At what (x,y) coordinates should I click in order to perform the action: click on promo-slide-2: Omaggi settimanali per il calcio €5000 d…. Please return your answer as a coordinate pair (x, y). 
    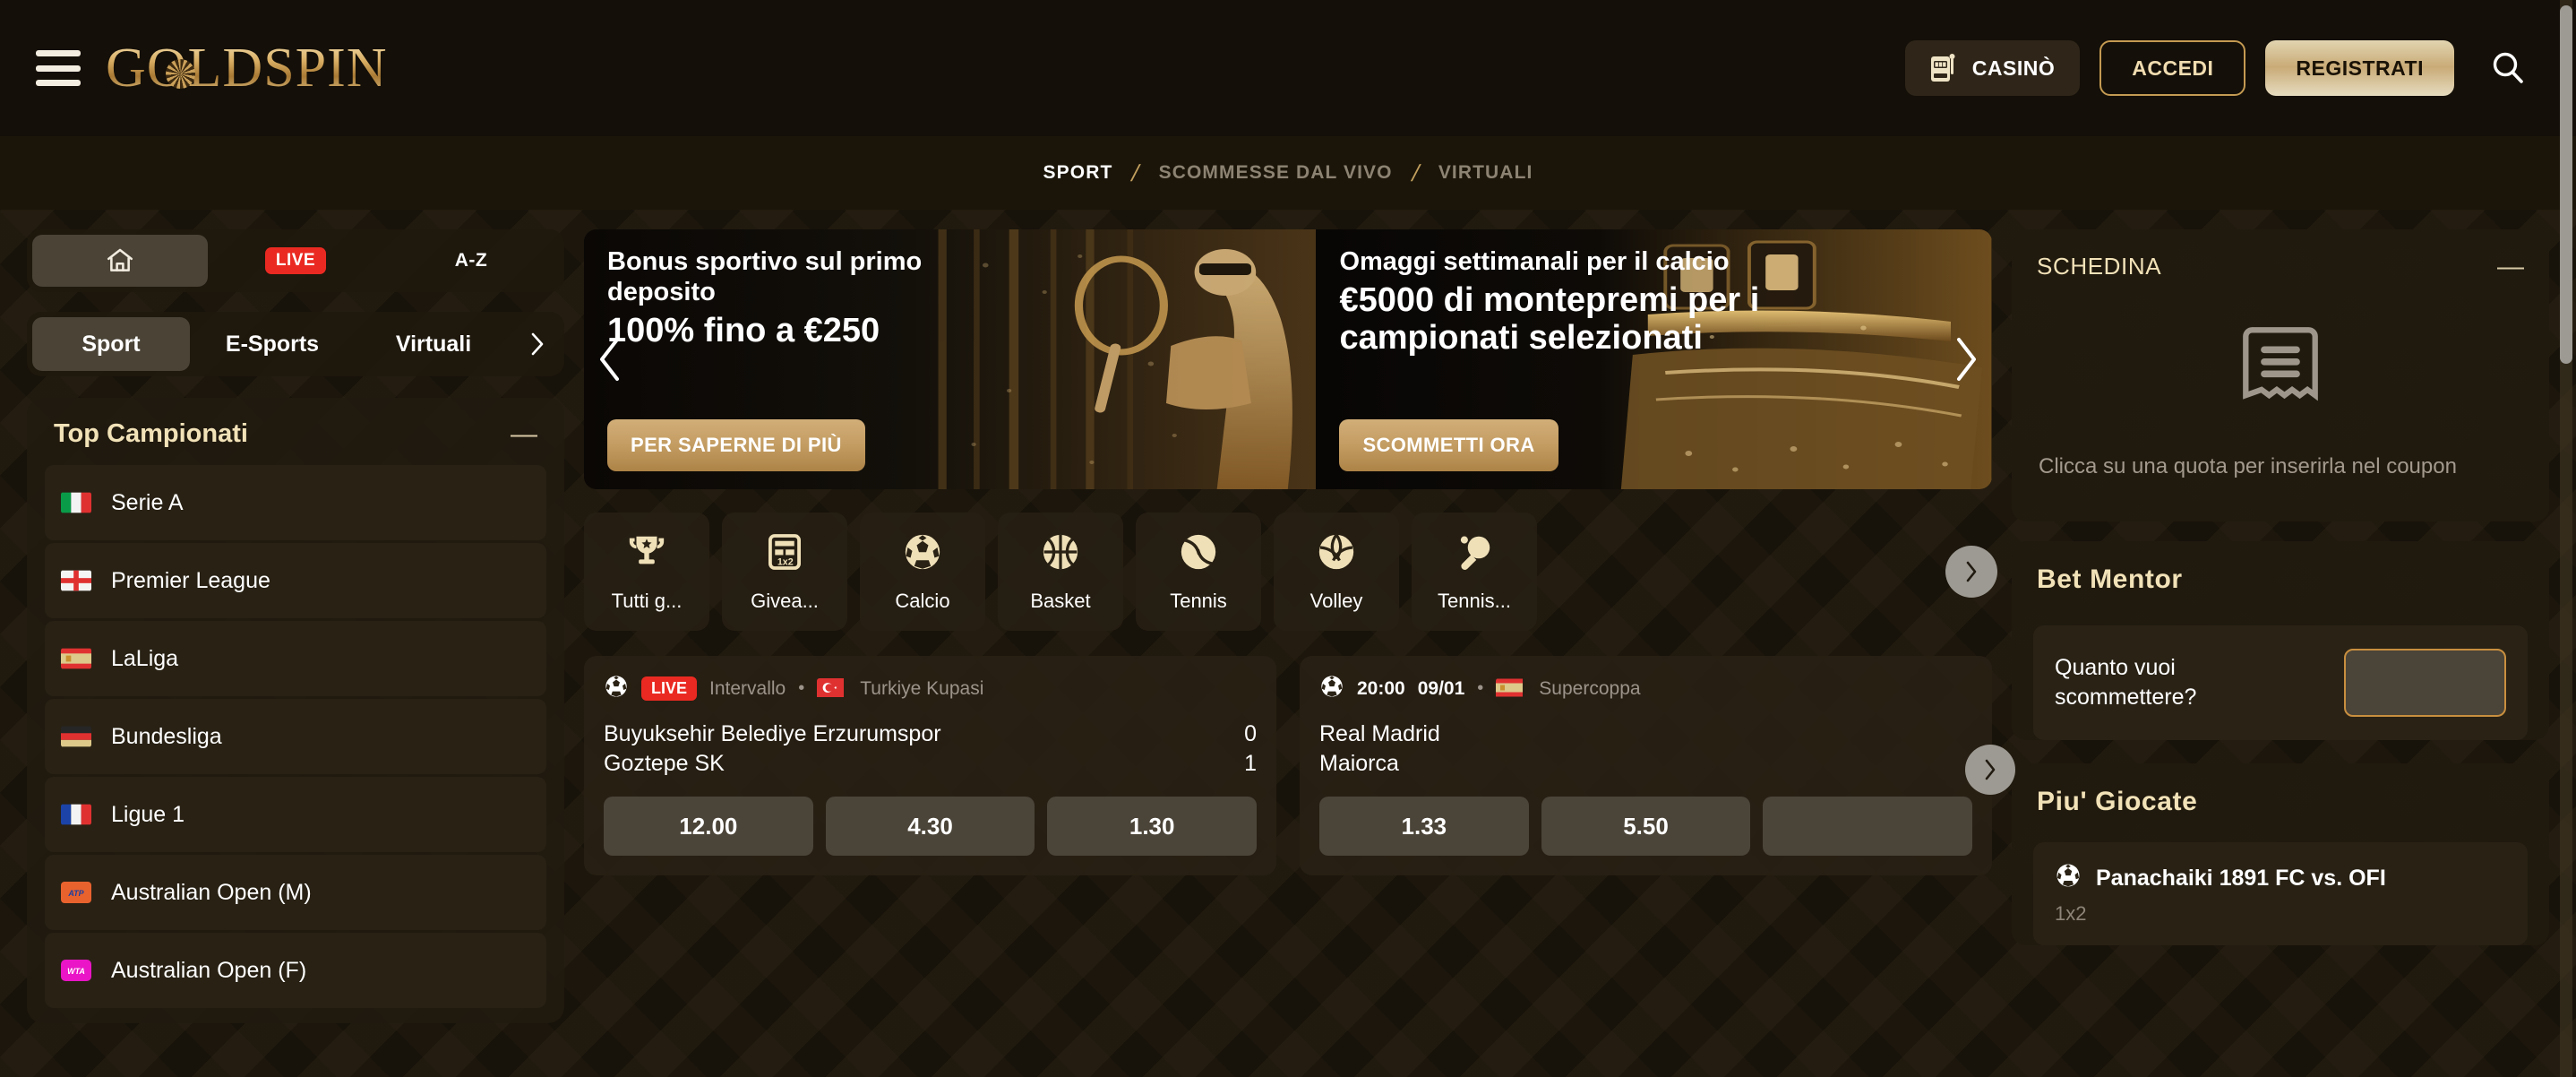
    Looking at the image, I should click on (1654, 359).